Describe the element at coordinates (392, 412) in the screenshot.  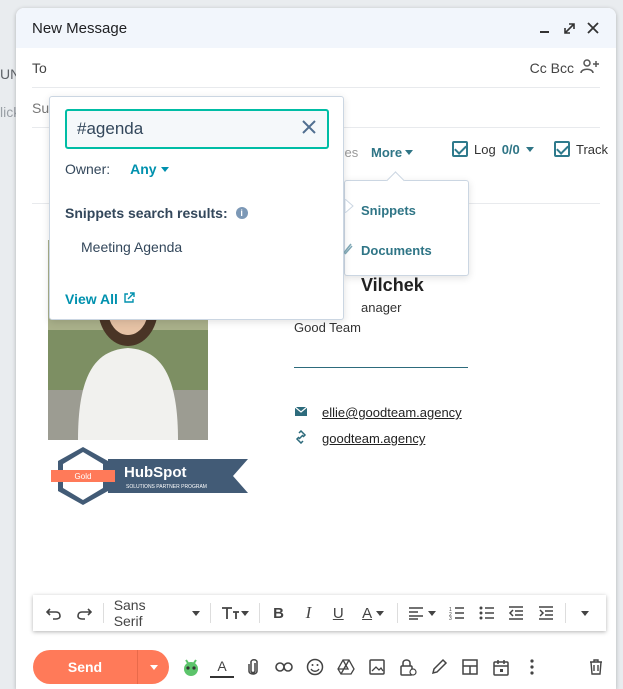
I see `email-link: ellie@goodteam.agency` at that location.